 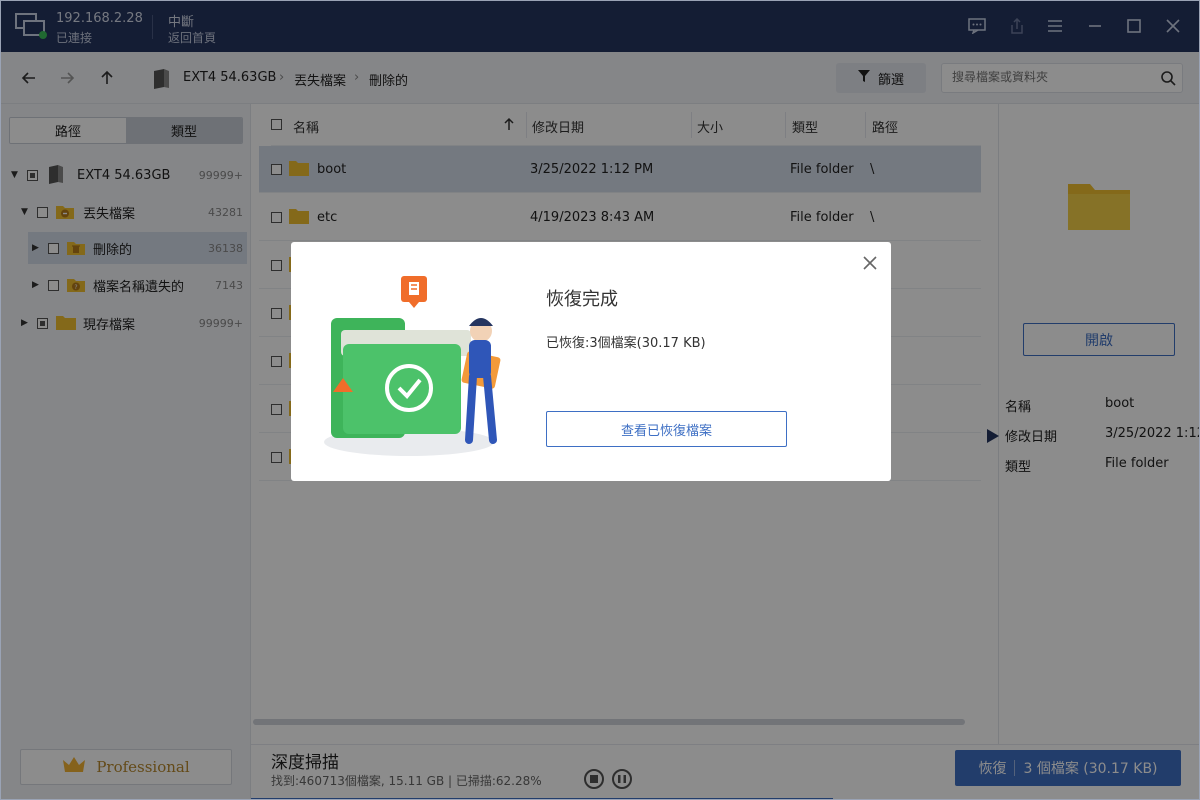 What do you see at coordinates (582, 299) in the screenshot?
I see `dialog-title: 恢復完成` at bounding box center [582, 299].